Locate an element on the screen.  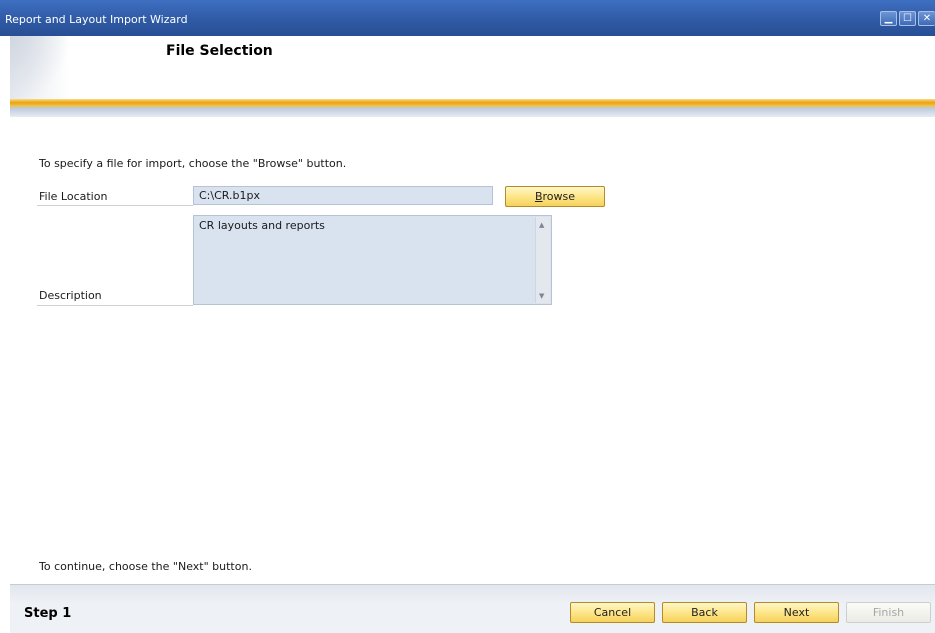
minimize-icon: ▁ is located at coordinates (888, 18).